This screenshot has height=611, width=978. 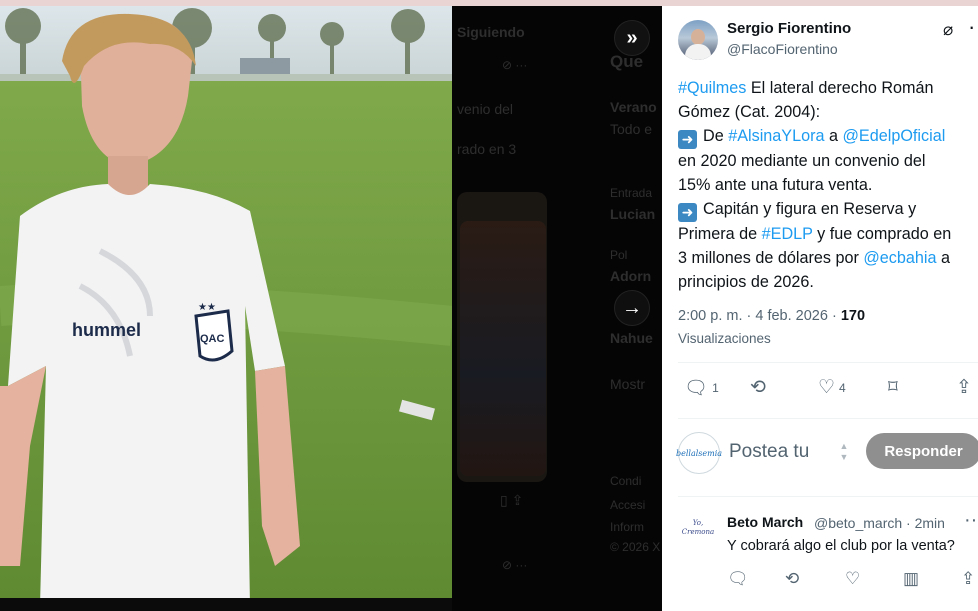 What do you see at coordinates (724, 338) in the screenshot?
I see `views-label: Visualizaciones` at bounding box center [724, 338].